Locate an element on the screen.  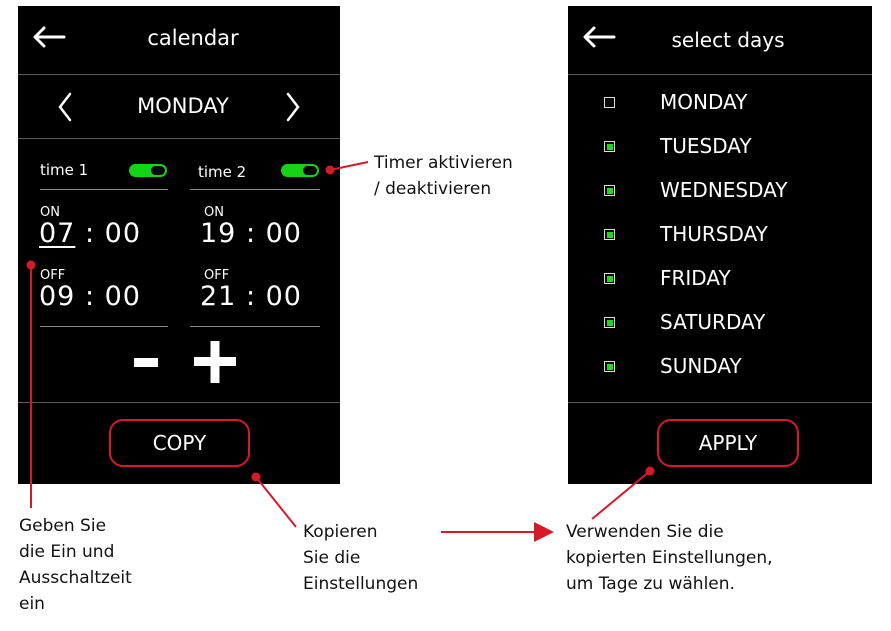
note-line: Timer aktivieren is located at coordinates (443, 163).